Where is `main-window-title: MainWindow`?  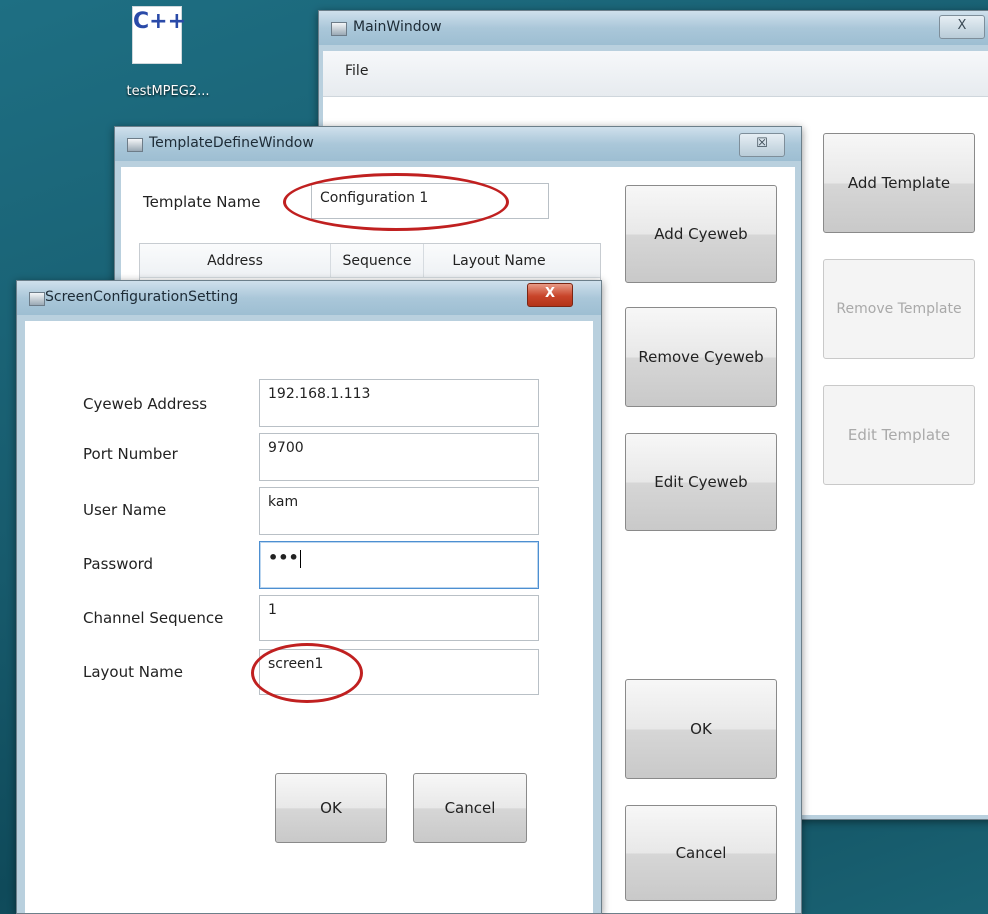 main-window-title: MainWindow is located at coordinates (397, 27).